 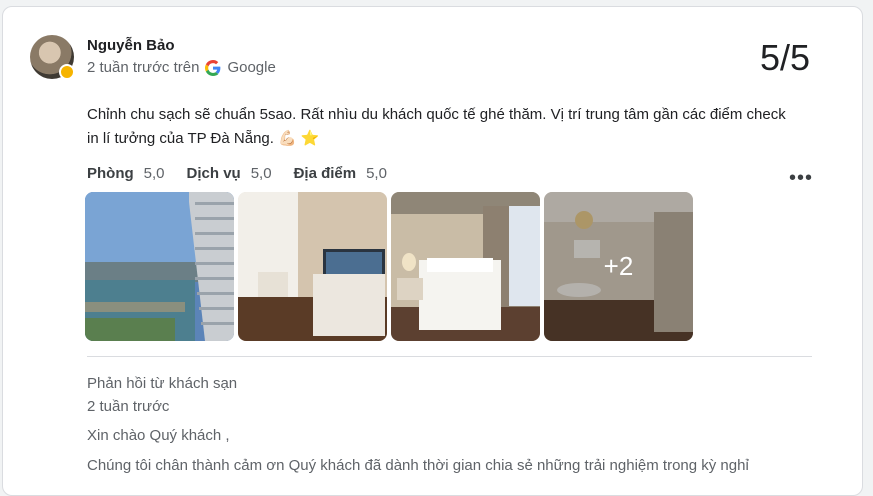 What do you see at coordinates (158, 435) in the screenshot?
I see `owner-response-greeting: Xin chào Quý khách ,` at bounding box center [158, 435].